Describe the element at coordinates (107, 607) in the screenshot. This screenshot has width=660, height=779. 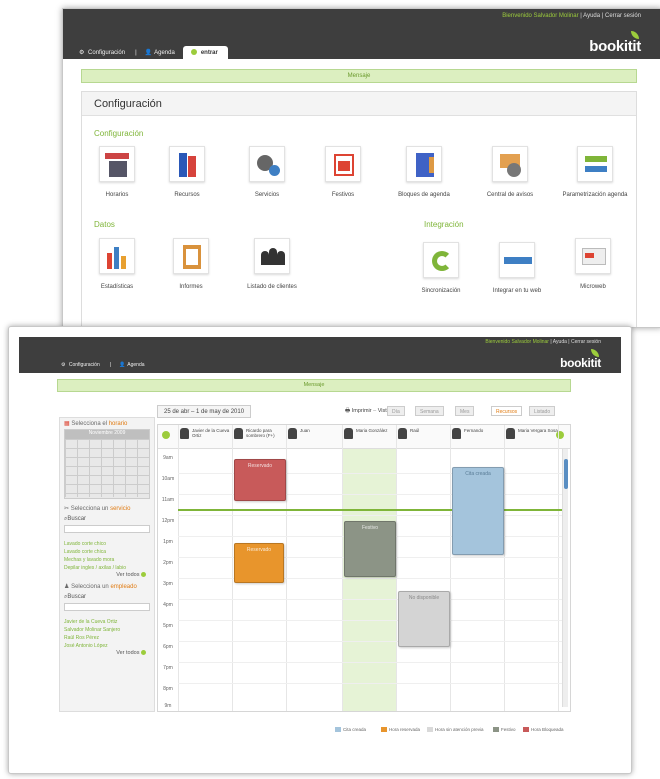
I see `employee-search-input` at that location.